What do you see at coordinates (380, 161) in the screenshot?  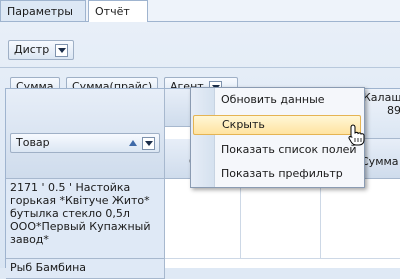 I see `column-subheader-label: Сумма` at bounding box center [380, 161].